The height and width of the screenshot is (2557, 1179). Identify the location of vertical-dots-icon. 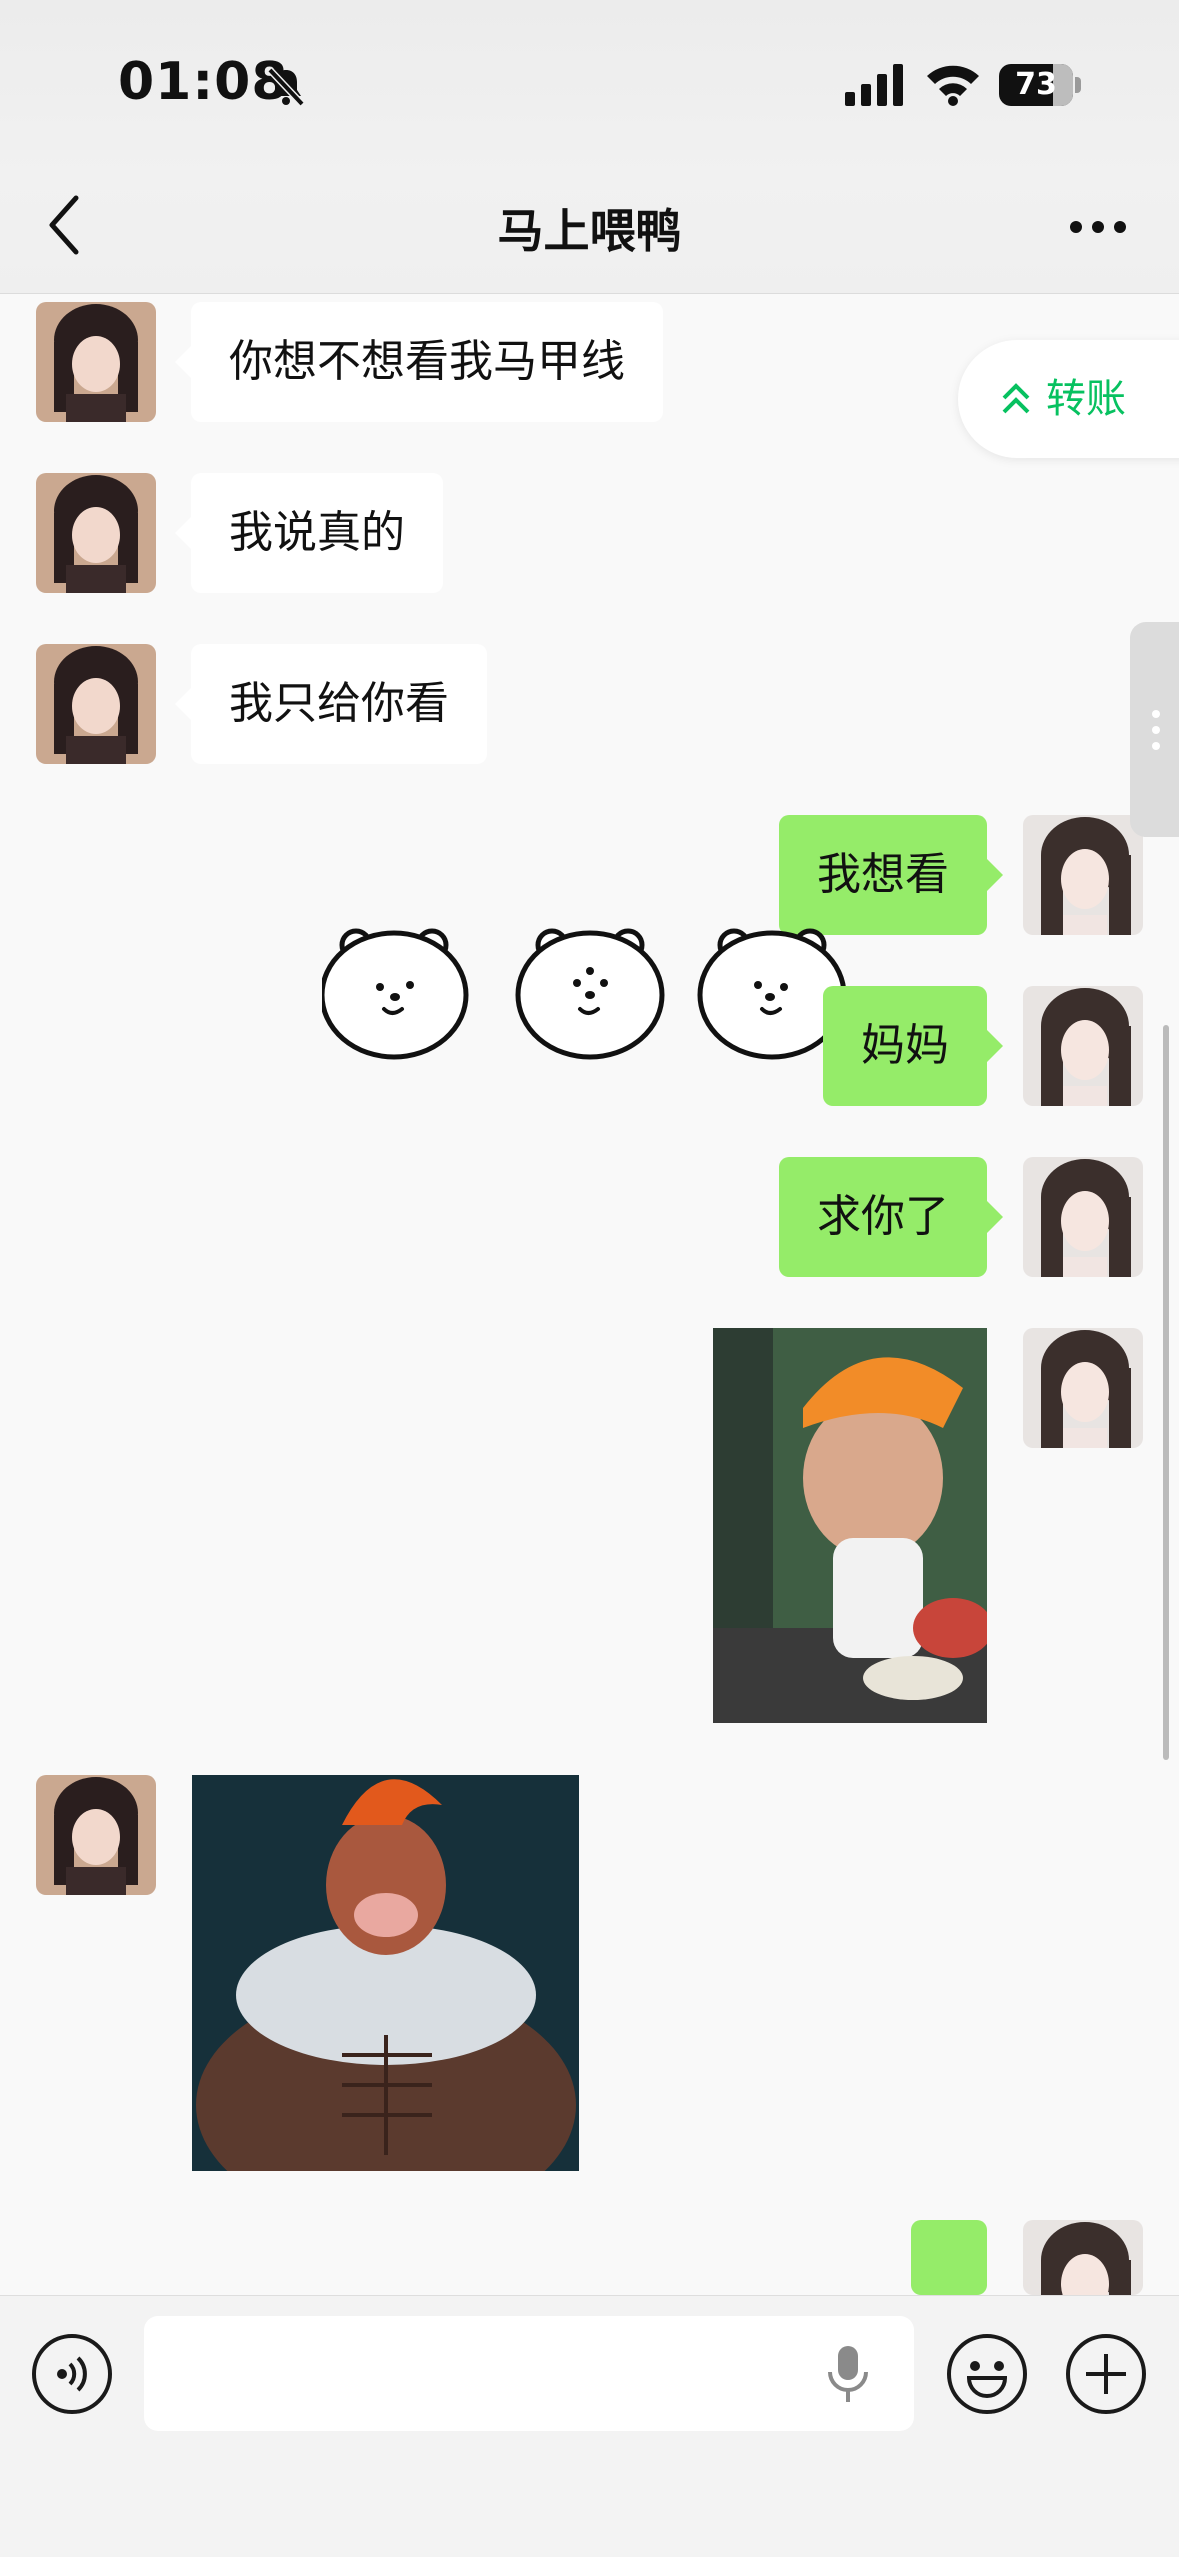
(1156, 730).